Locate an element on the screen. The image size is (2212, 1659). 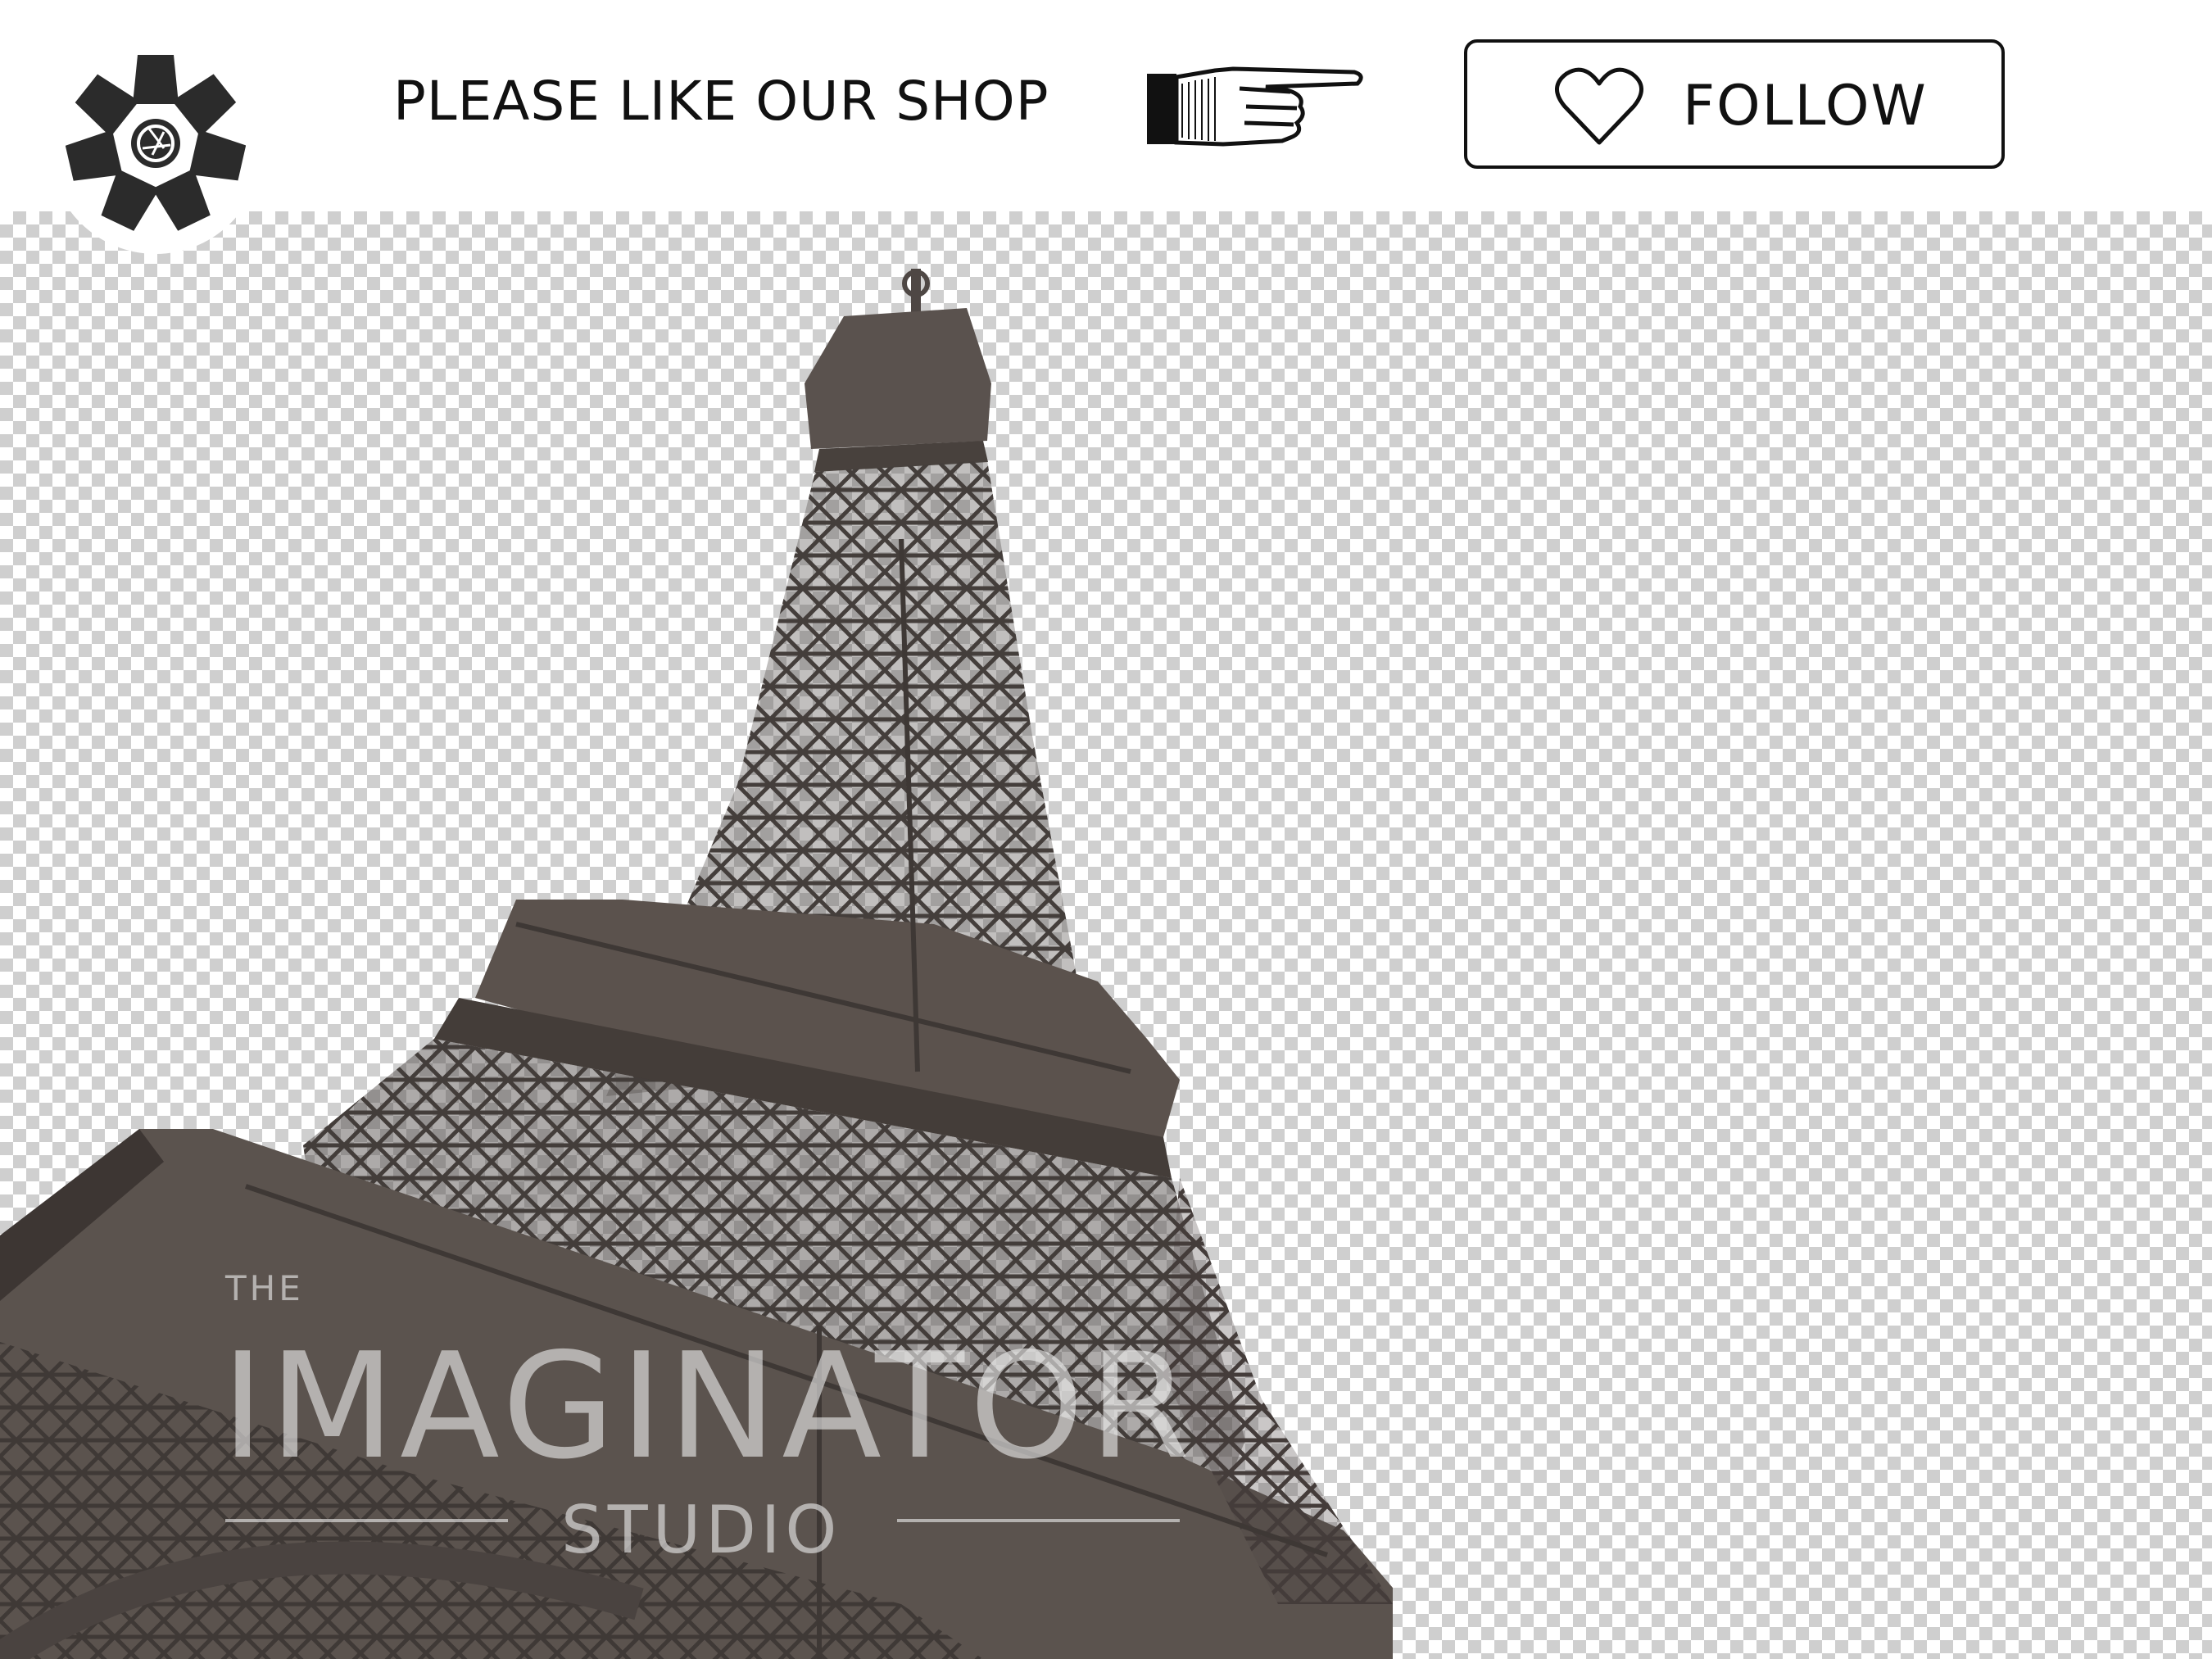
camera-aperture-flower-logo is located at coordinates (156, 143).